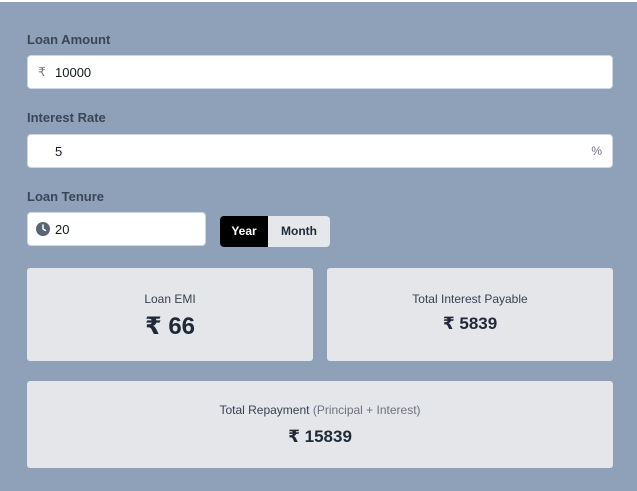  I want to click on tenure-year-button: Year, so click(244, 231).